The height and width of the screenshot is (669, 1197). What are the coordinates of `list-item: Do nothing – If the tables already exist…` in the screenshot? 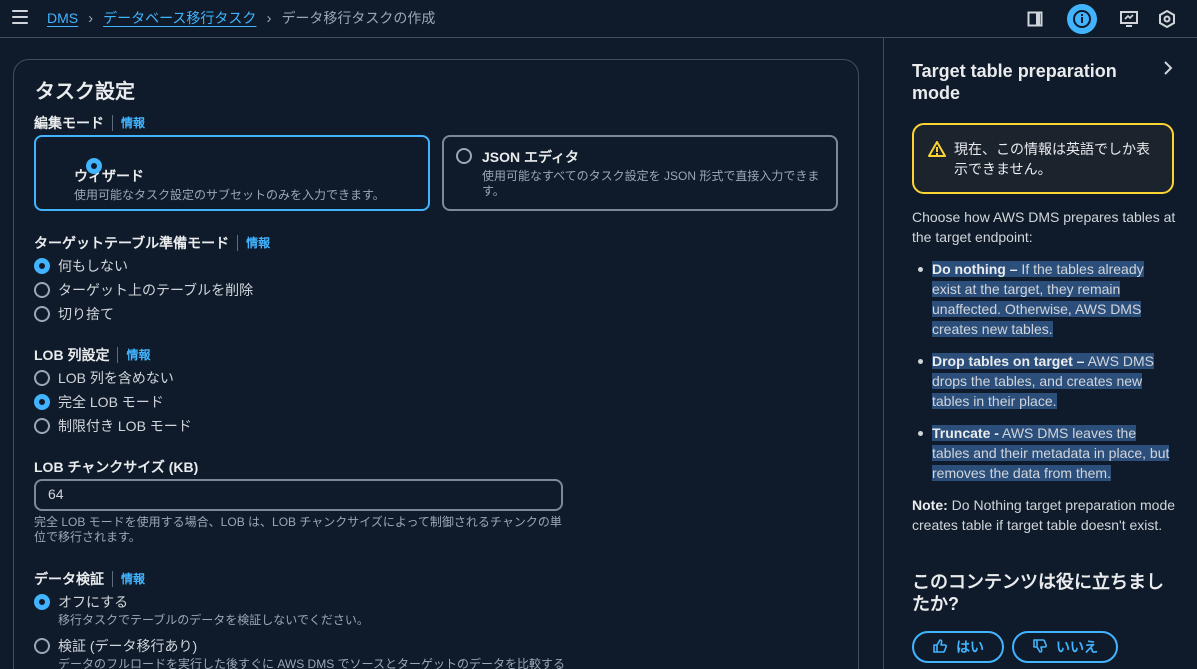 It's located at (1045, 299).